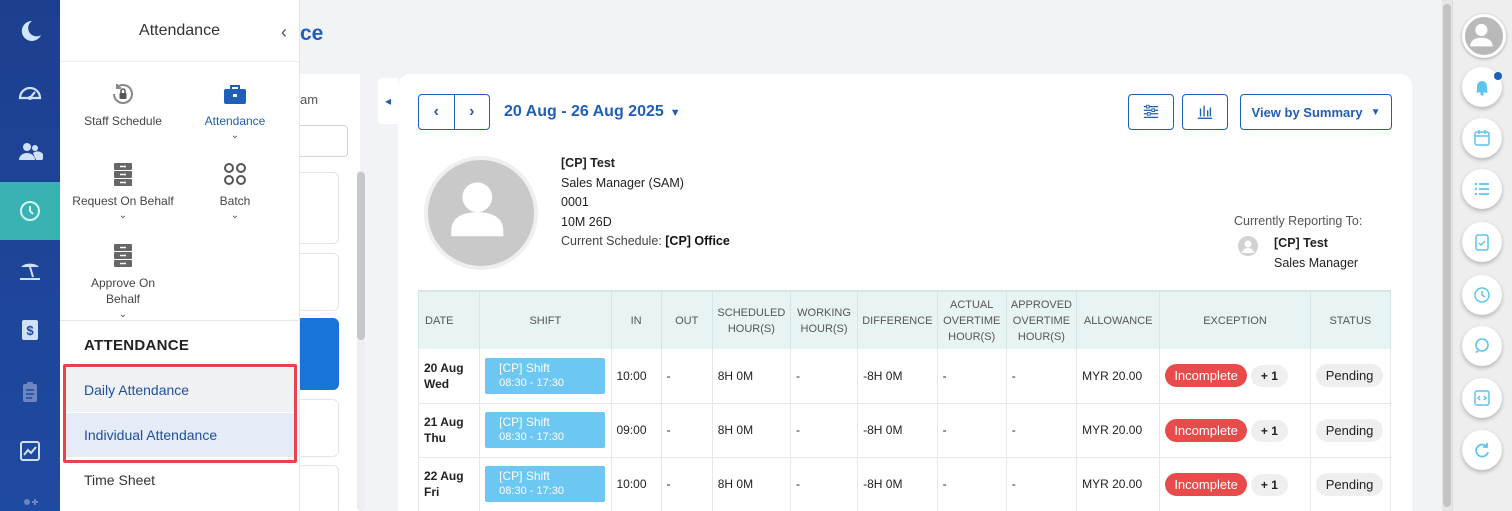 This screenshot has height=511, width=1512. Describe the element at coordinates (449, 430) in the screenshot. I see `cell-date: 21 Aug Thu` at that location.